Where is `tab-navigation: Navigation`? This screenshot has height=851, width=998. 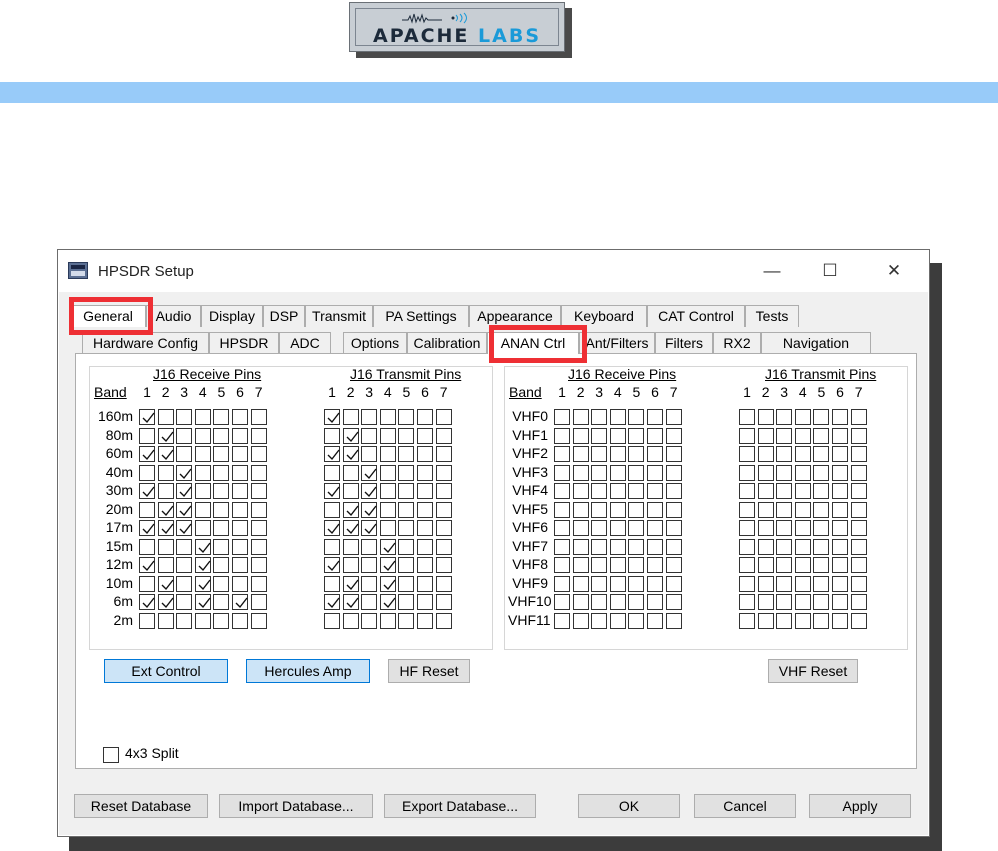
tab-navigation: Navigation is located at coordinates (816, 343).